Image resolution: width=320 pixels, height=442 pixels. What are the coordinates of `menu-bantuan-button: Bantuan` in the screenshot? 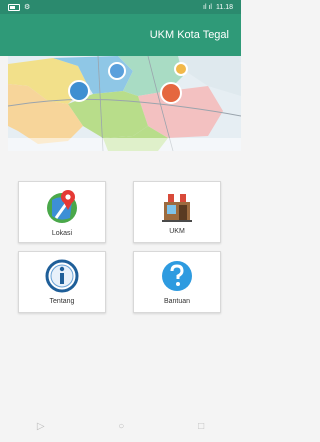 It's located at (177, 282).